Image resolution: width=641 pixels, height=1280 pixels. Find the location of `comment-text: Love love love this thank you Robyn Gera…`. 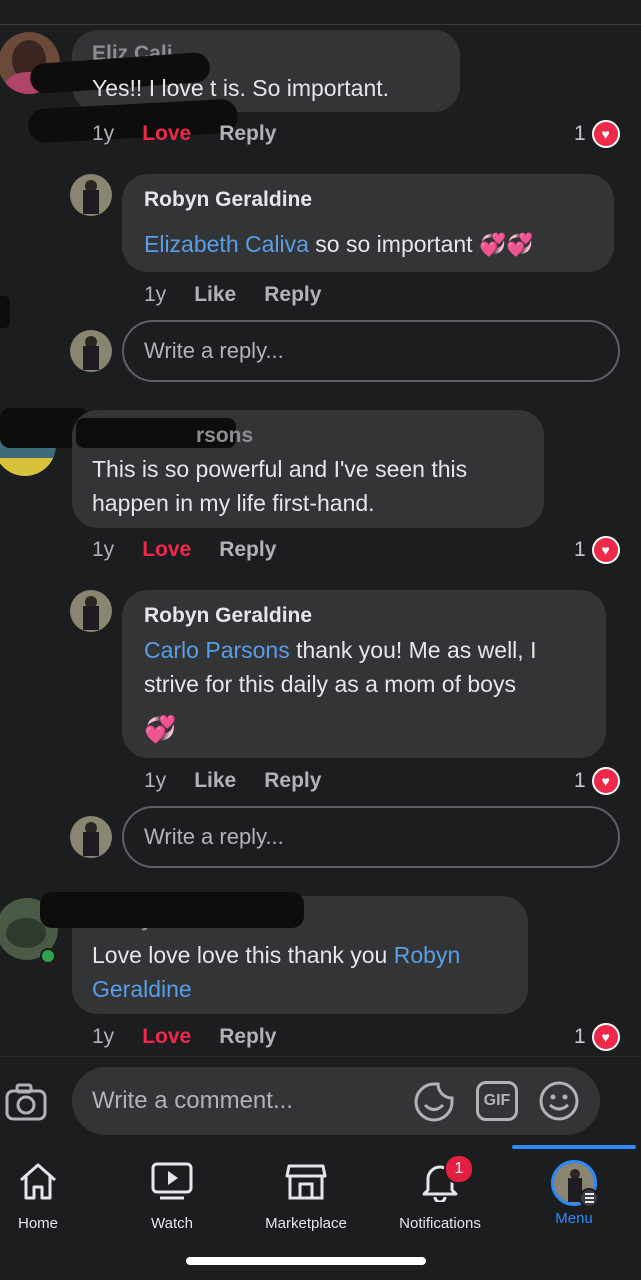

comment-text: Love love love this thank you Robyn Gera… is located at coordinates (276, 972).